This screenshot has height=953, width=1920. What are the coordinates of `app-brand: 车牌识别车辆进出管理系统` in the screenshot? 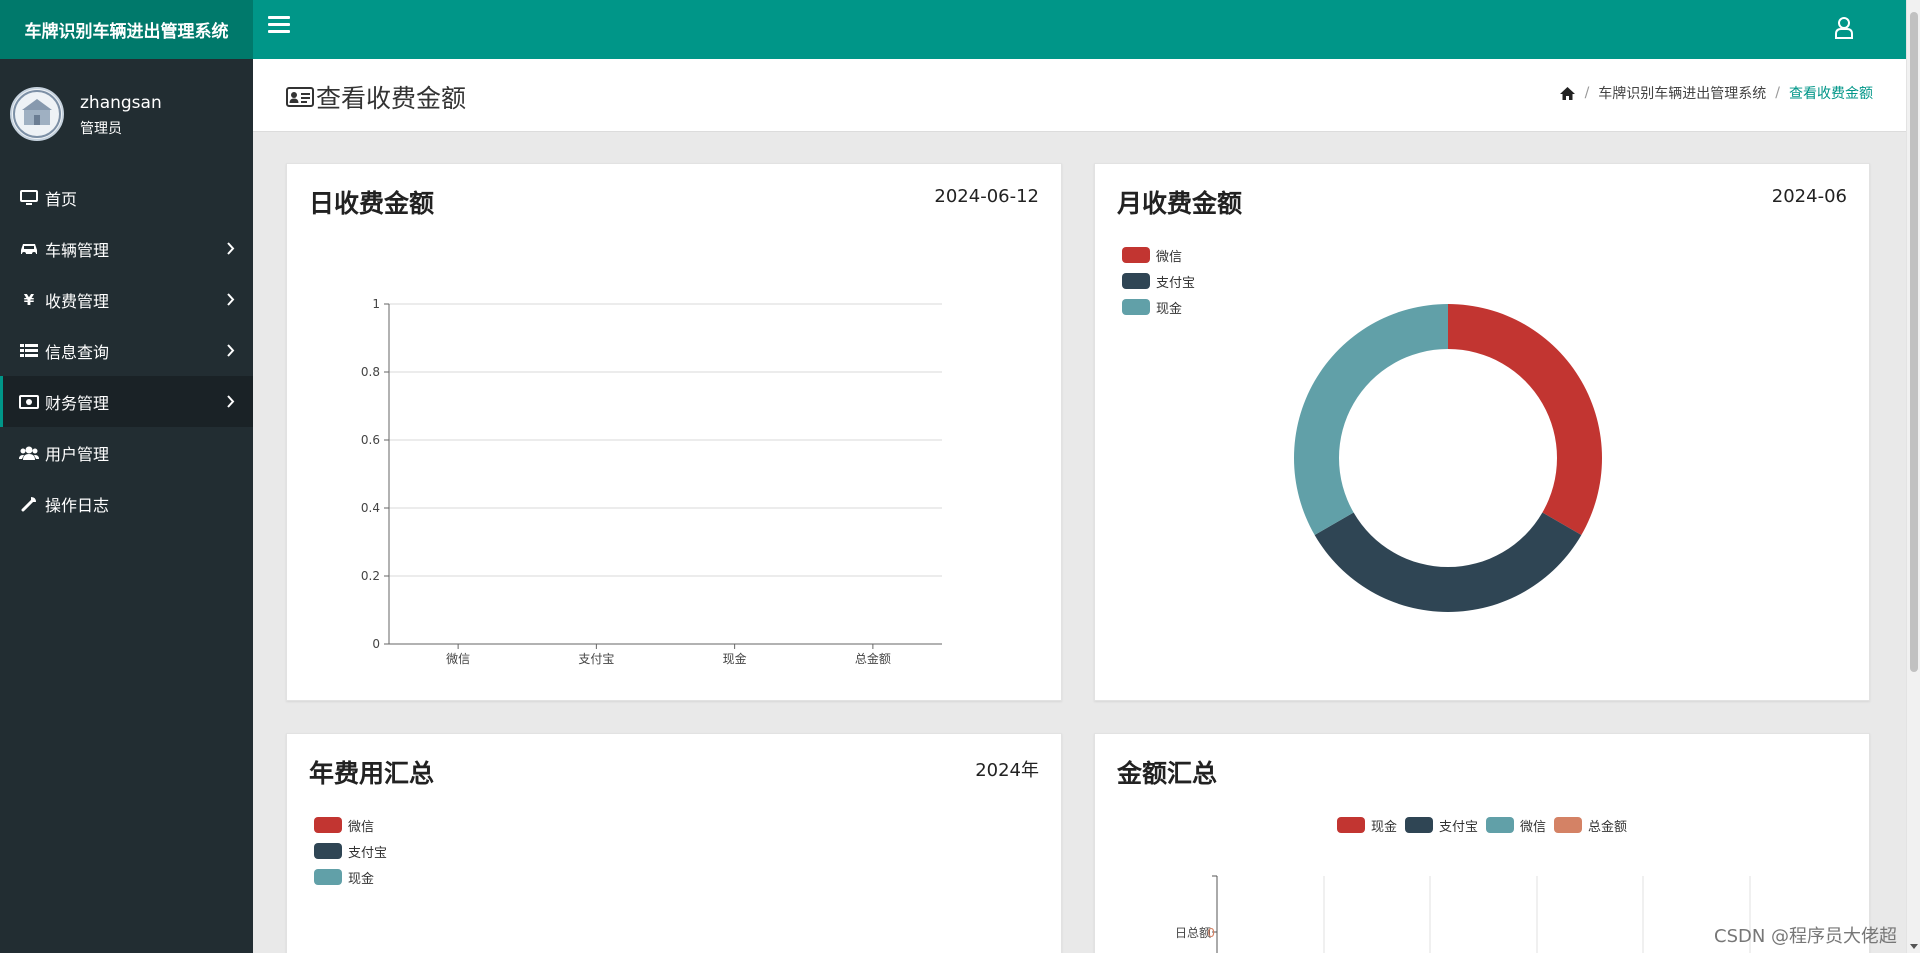 It's located at (126, 29).